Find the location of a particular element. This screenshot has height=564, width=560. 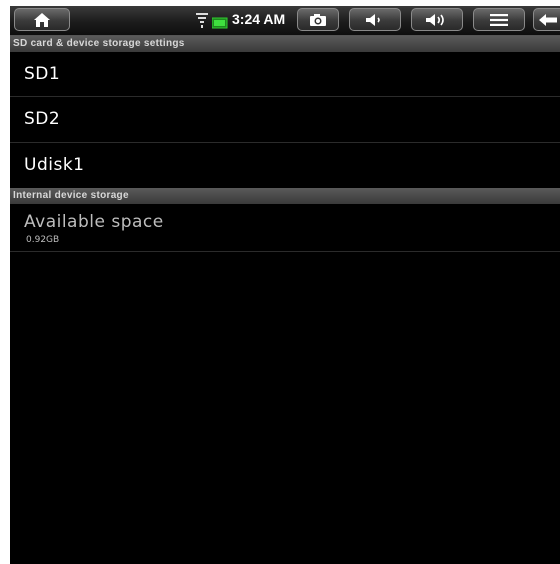

camera-button is located at coordinates (318, 19).